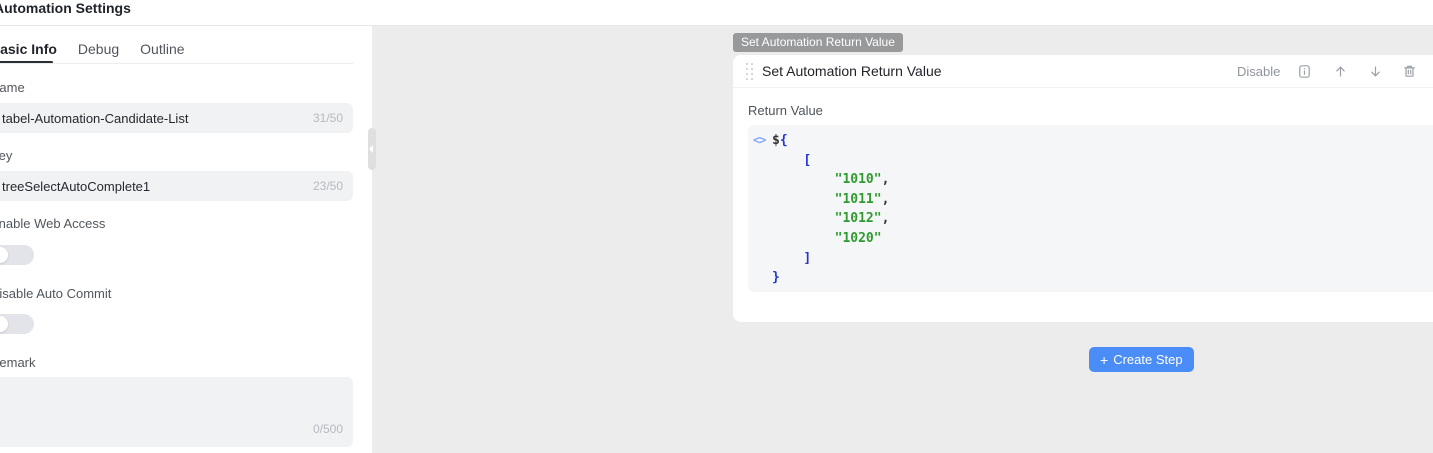  What do you see at coordinates (327, 429) in the screenshot?
I see `remark-char-counter: 0/500` at bounding box center [327, 429].